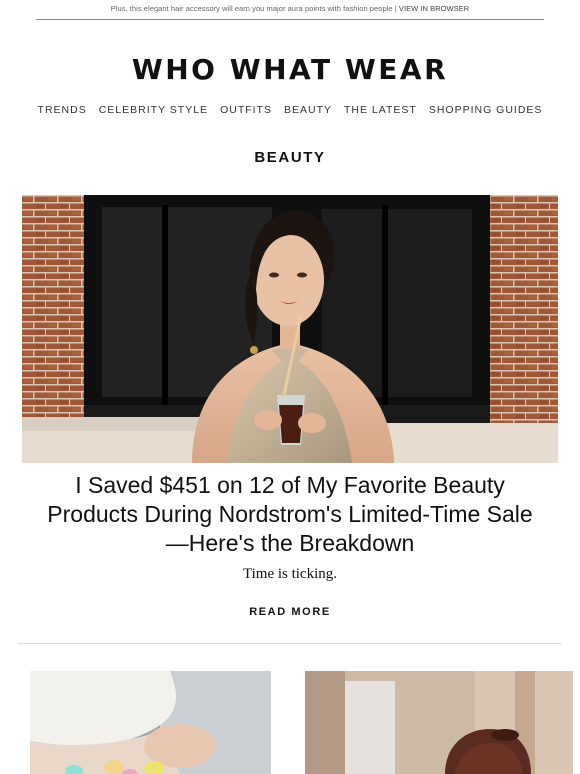 This screenshot has width=580, height=774. What do you see at coordinates (380, 110) in the screenshot?
I see `nav-item-the-latest: THE LATEST` at bounding box center [380, 110].